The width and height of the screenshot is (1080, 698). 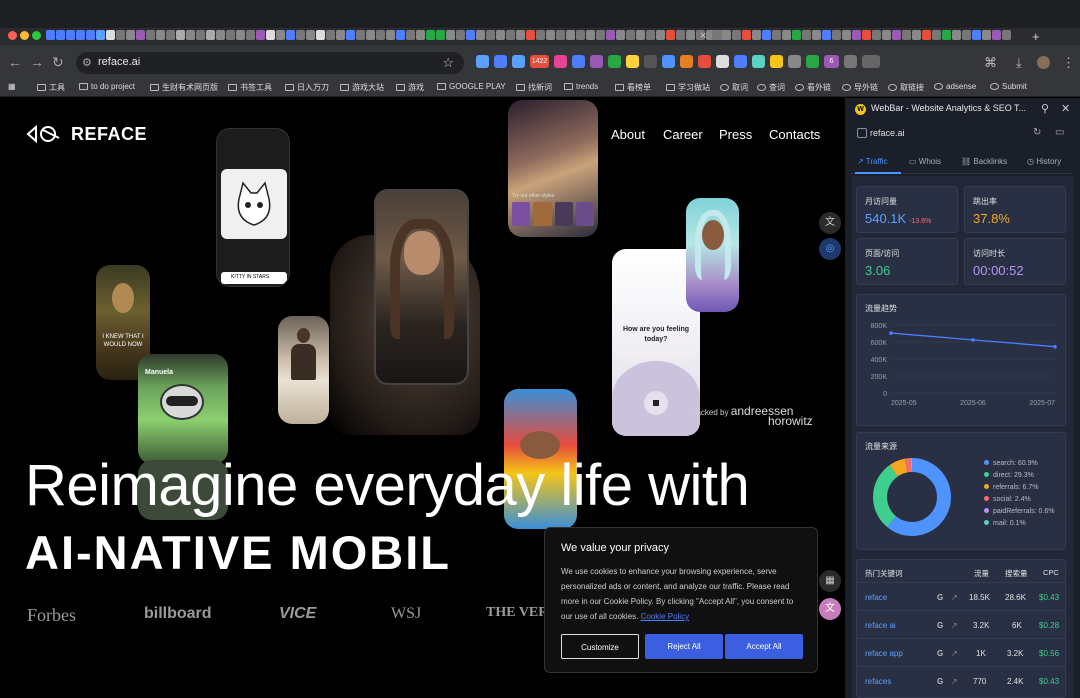 I want to click on close-window-button, so click(x=12, y=35).